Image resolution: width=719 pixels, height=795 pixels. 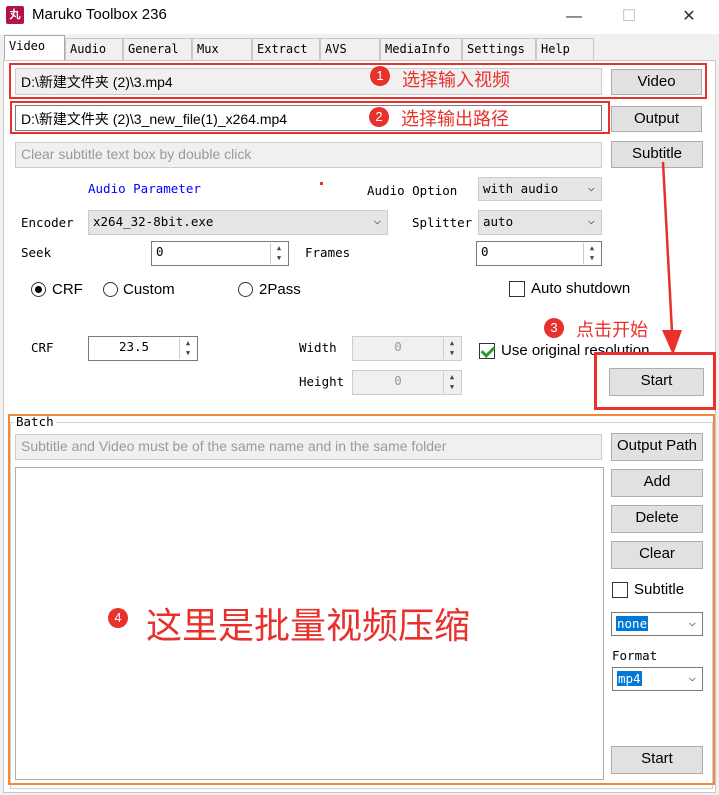 What do you see at coordinates (407, 348) in the screenshot?
I see `width-stepper: 0 ▲ ▼` at bounding box center [407, 348].